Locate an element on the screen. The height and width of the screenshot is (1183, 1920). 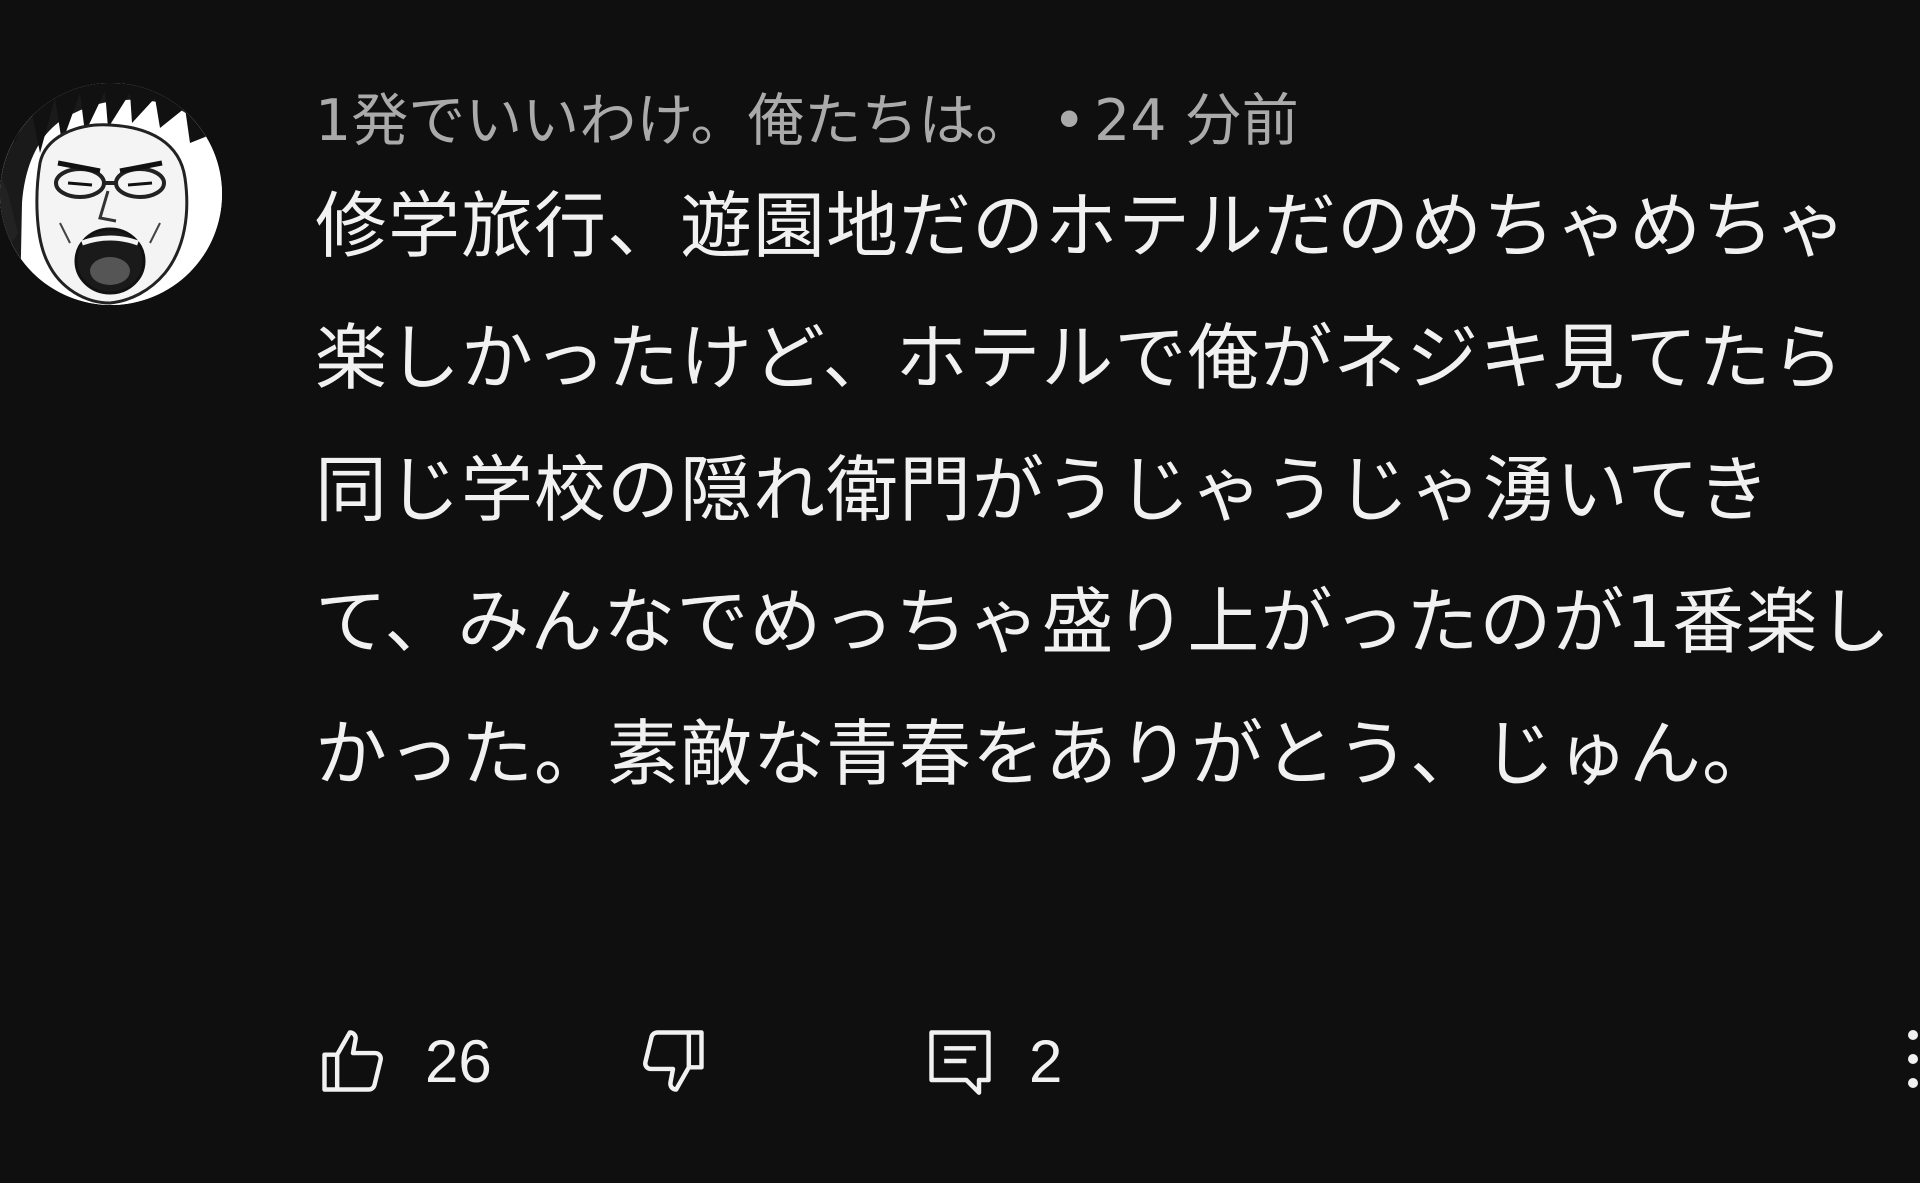
author-name: 1発でいいわけ。俺たちは。 is located at coordinates (673, 121).